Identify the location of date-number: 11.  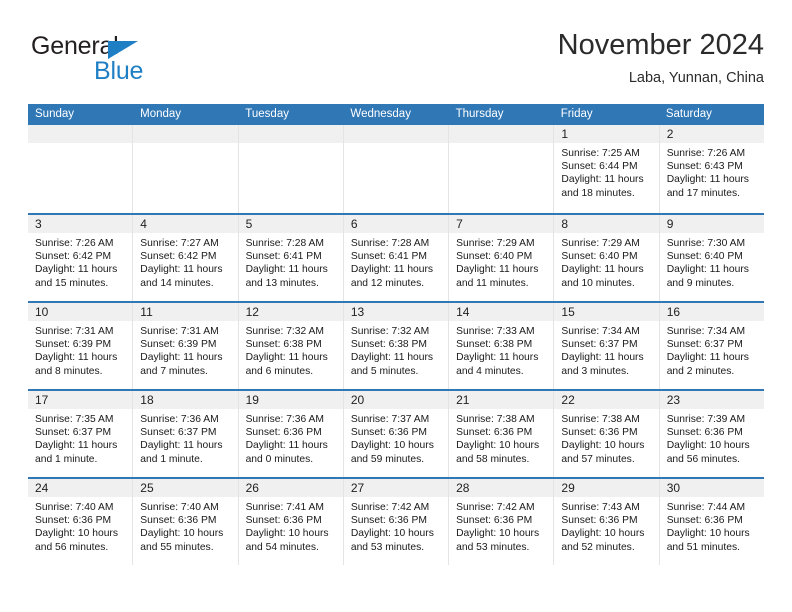
(146, 312).